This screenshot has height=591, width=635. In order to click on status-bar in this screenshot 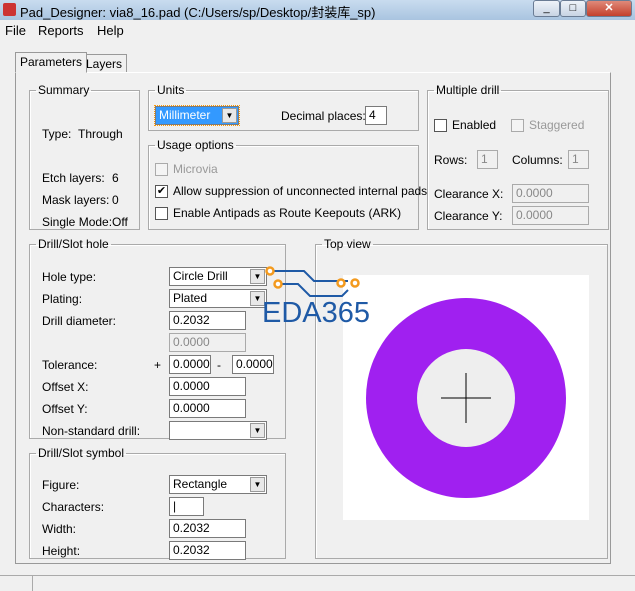, I will do `click(317, 583)`.